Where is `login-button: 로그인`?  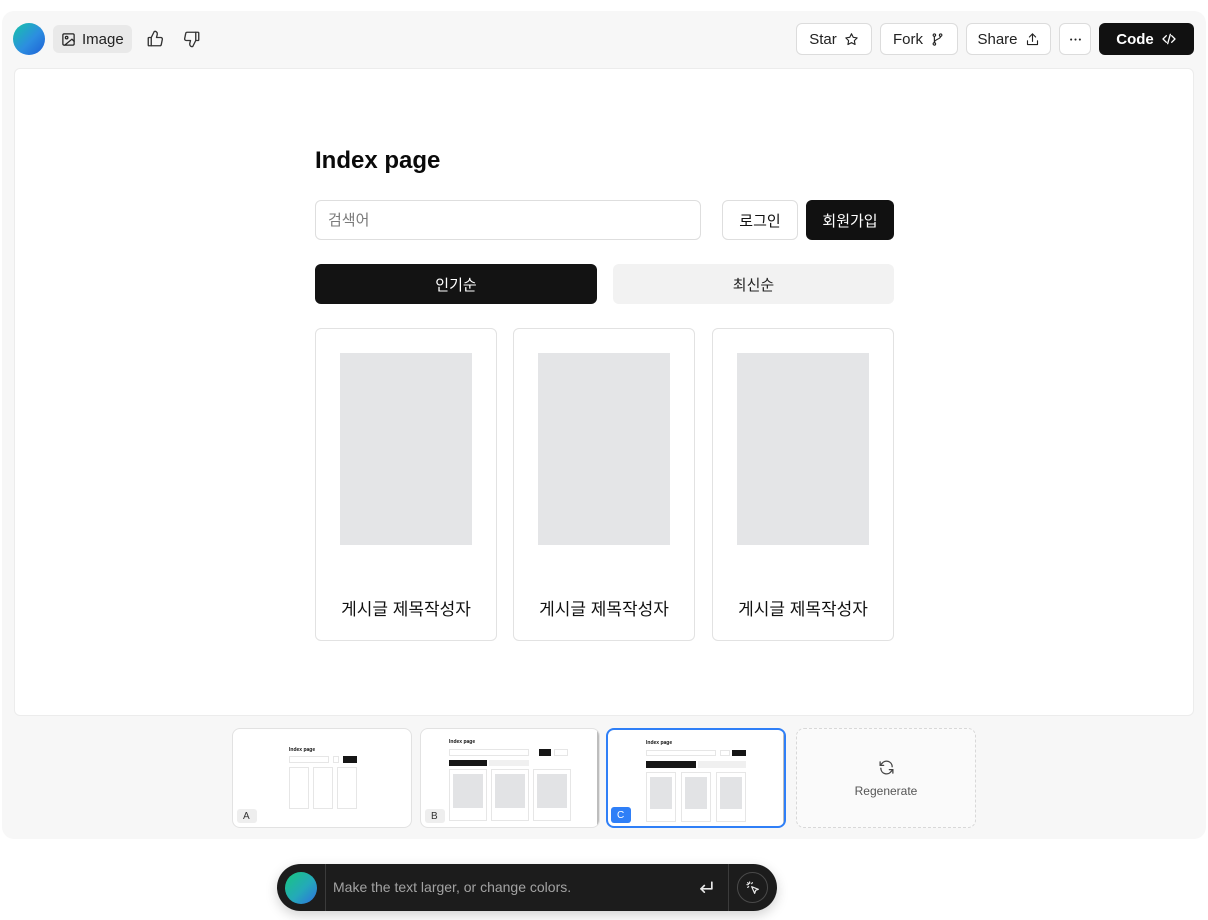
login-button: 로그인 is located at coordinates (760, 220).